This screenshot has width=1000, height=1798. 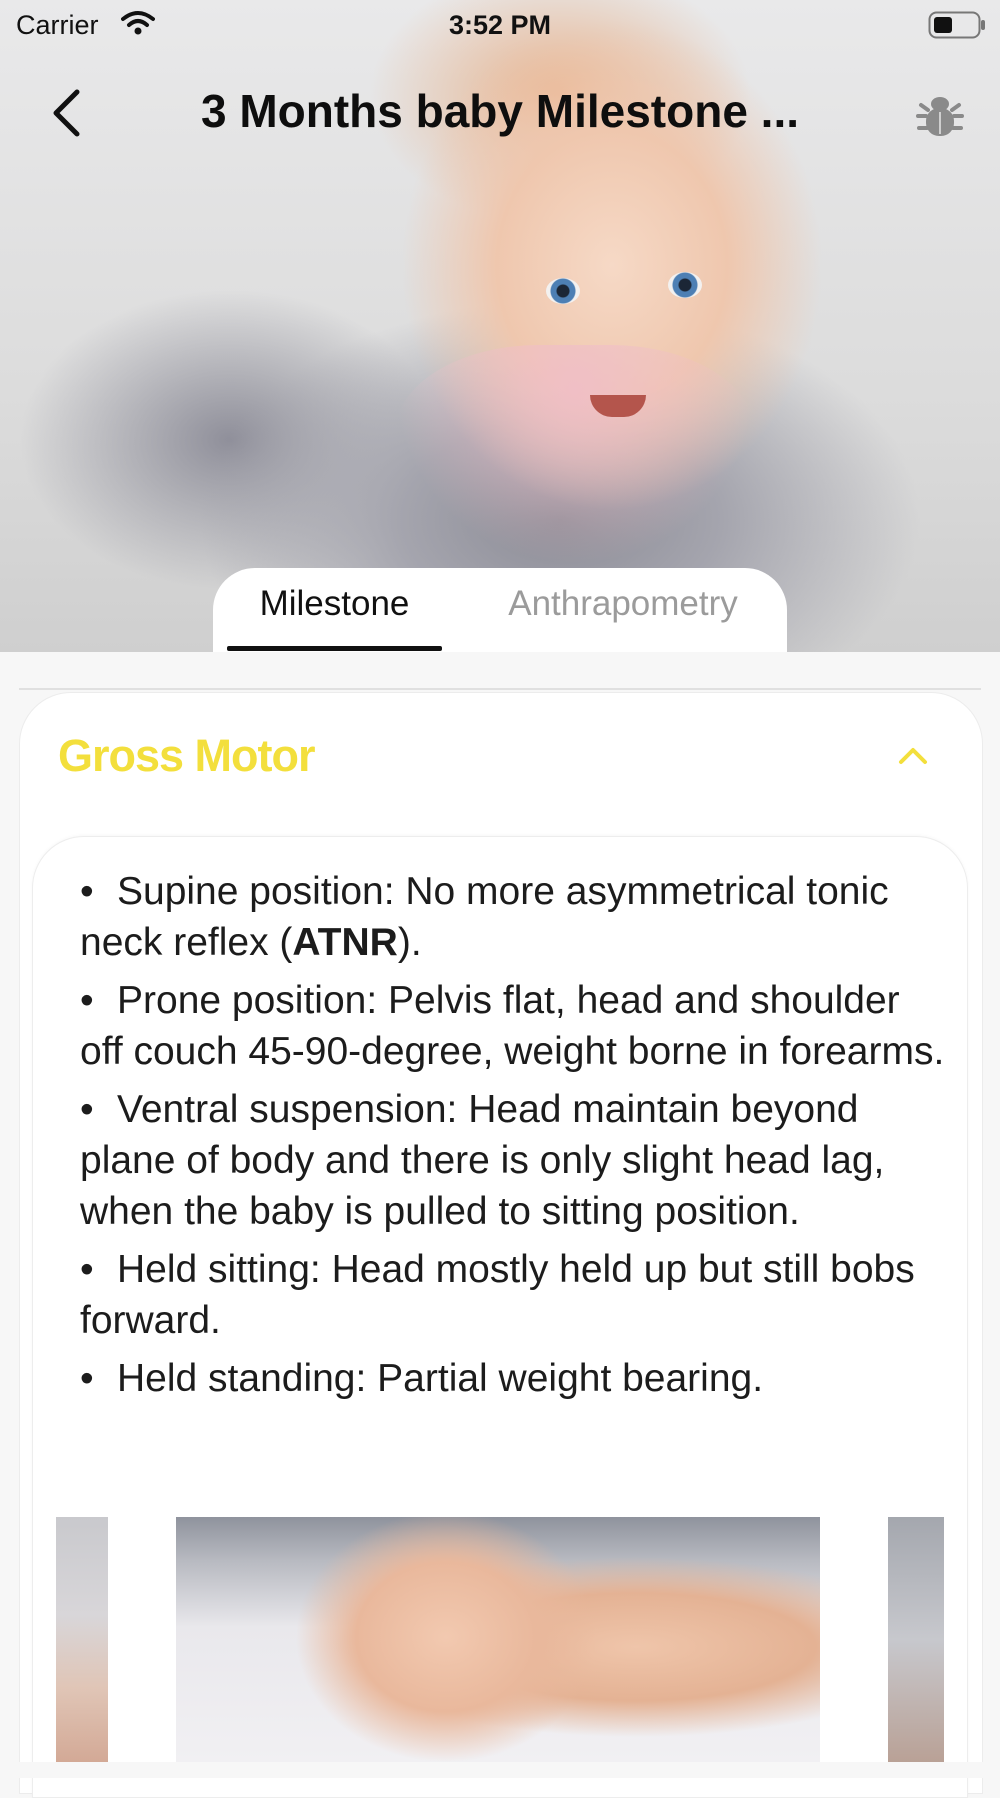 What do you see at coordinates (500, 689) in the screenshot?
I see `divider` at bounding box center [500, 689].